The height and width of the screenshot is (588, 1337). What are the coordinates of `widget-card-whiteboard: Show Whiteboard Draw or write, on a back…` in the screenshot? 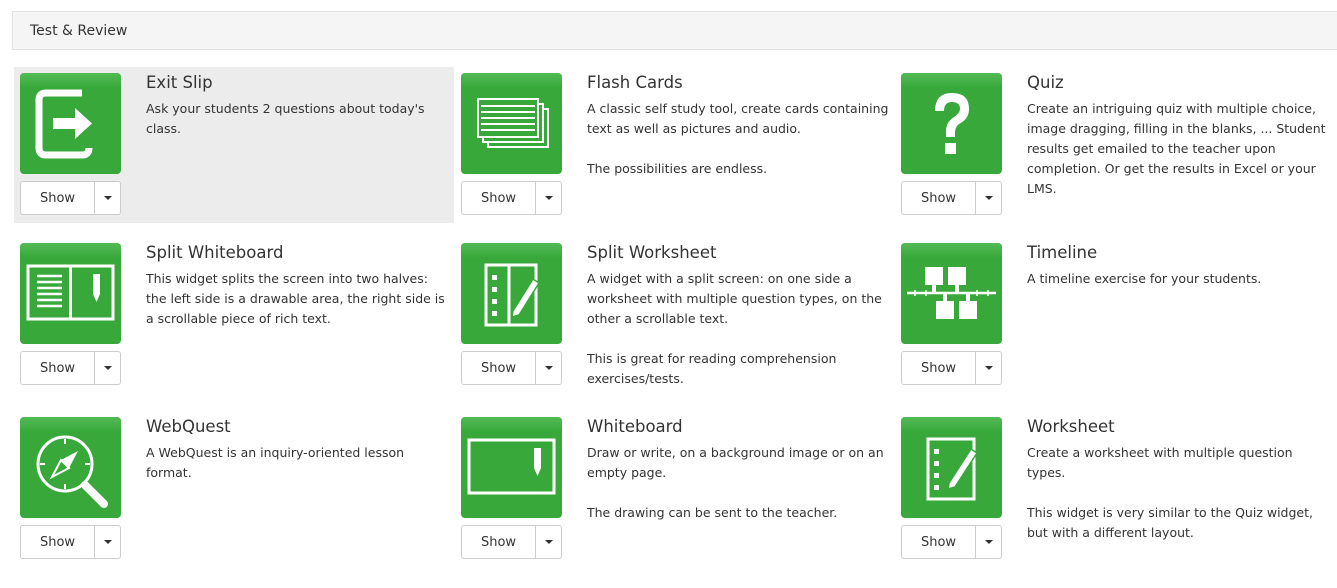 It's located at (675, 489).